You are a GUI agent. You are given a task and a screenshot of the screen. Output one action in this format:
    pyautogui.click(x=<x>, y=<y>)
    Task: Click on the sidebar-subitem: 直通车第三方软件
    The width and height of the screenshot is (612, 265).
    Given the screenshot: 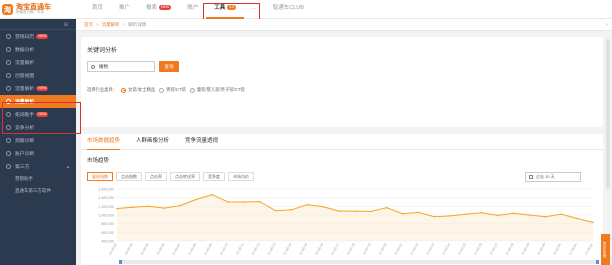 What is the action you would take?
    pyautogui.click(x=38, y=191)
    